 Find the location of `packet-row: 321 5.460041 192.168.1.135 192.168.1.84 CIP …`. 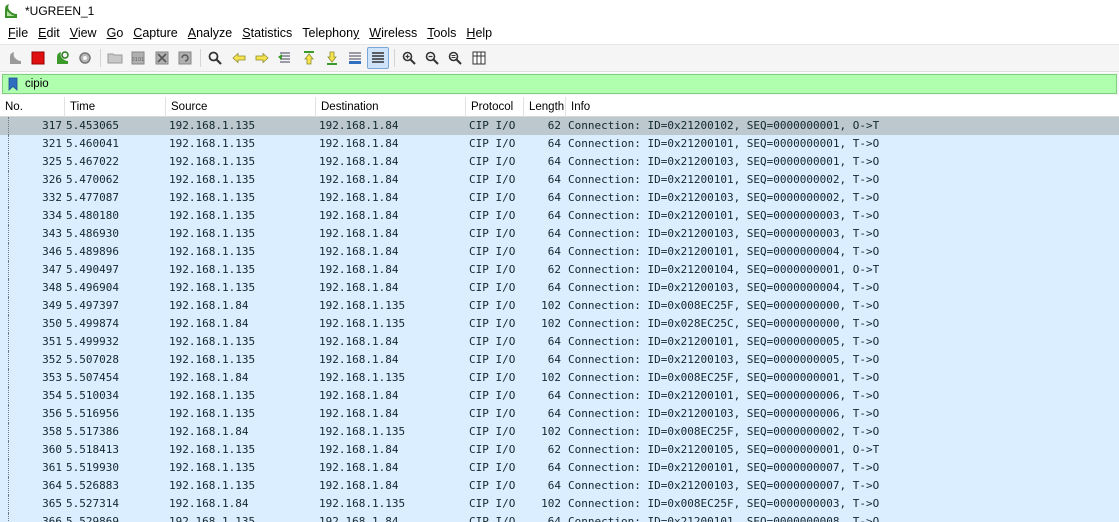

packet-row: 321 5.460041 192.168.1.135 192.168.1.84 CIP … is located at coordinates (559, 144).